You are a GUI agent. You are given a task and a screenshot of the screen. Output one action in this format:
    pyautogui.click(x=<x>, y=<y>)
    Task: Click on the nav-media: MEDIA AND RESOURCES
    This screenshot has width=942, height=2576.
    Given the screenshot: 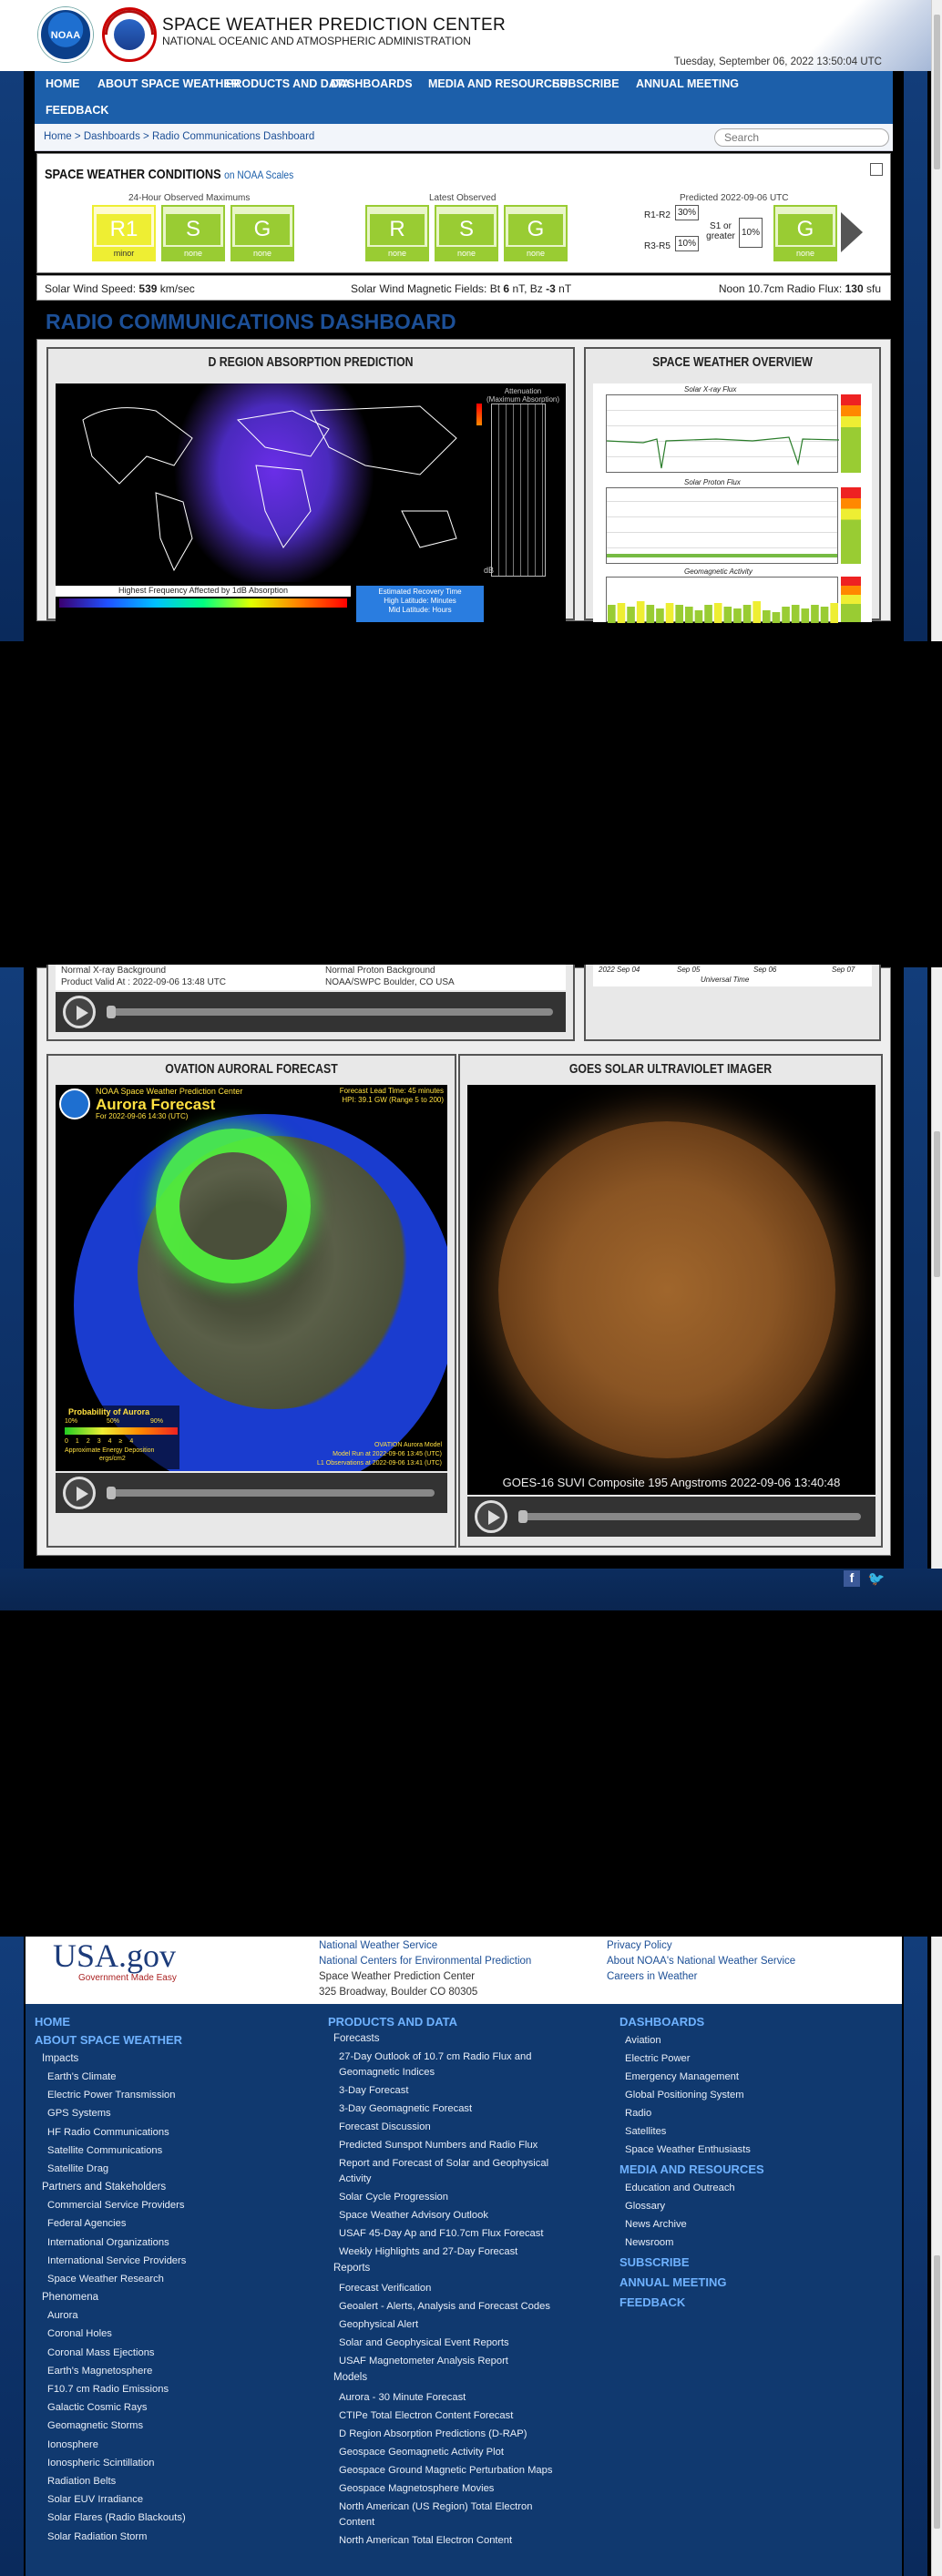 What is the action you would take?
    pyautogui.click(x=498, y=83)
    